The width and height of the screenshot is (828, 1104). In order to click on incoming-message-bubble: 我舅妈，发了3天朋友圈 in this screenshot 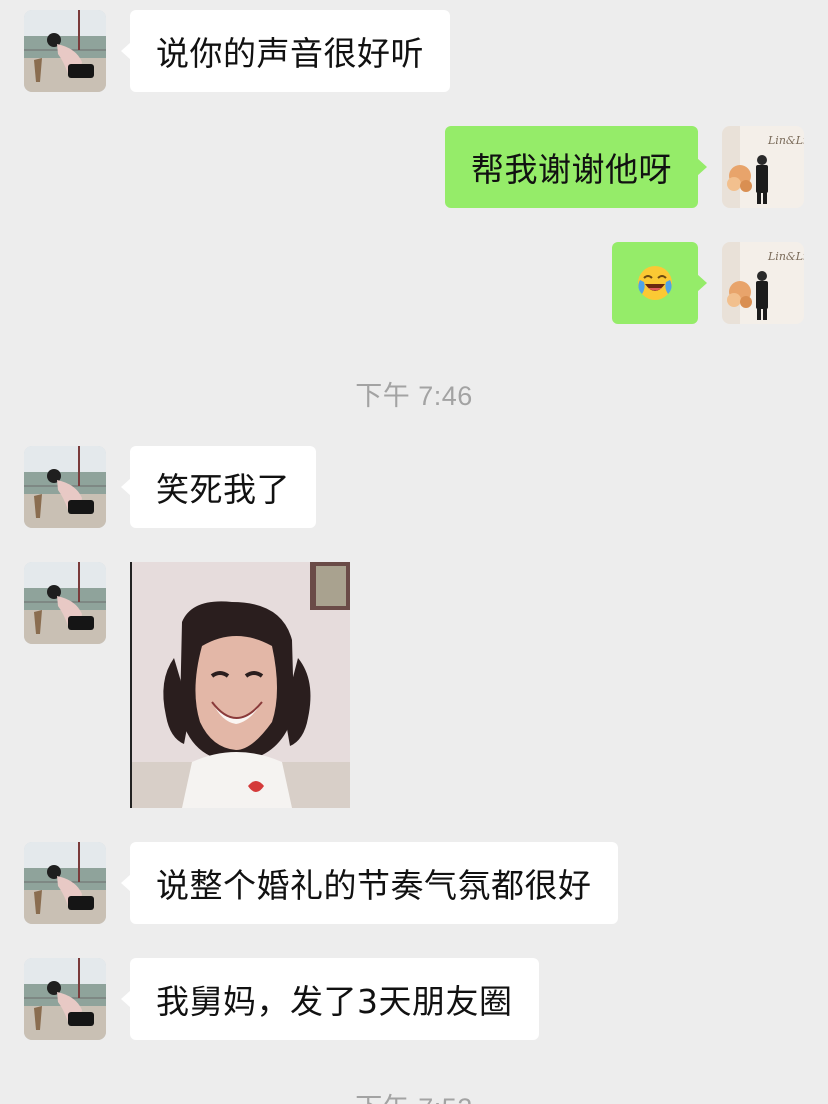, I will do `click(330, 999)`.